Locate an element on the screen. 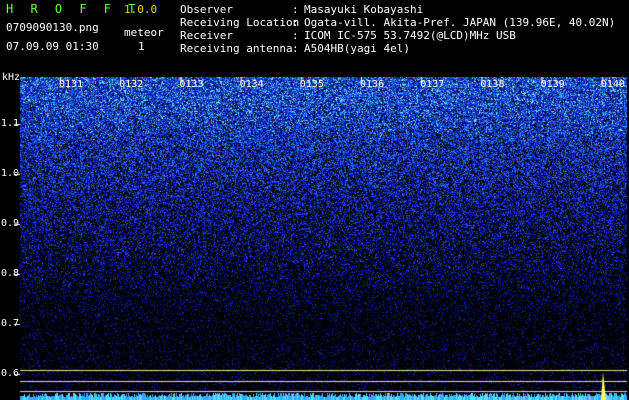  receiver-sep: : is located at coordinates (295, 35).